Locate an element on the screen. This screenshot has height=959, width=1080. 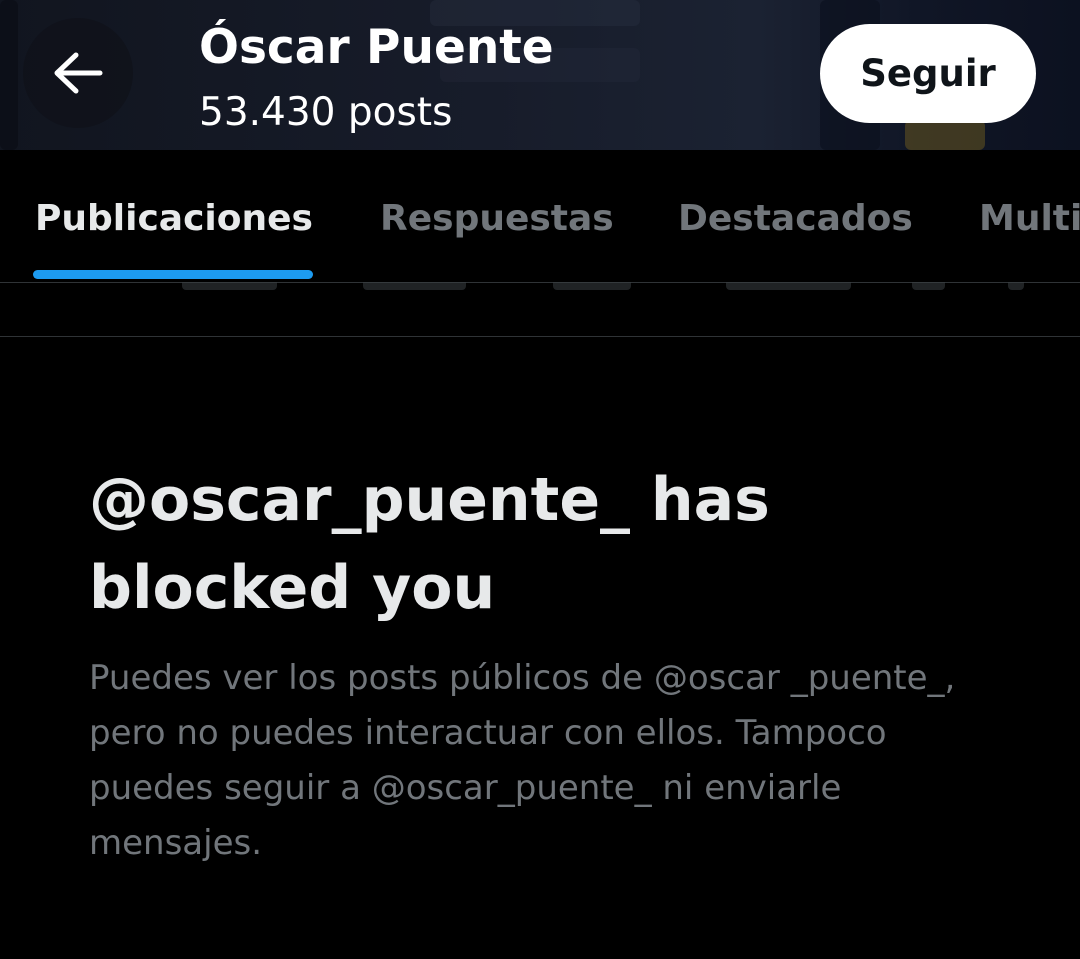
banner-image is located at coordinates (9, 75).